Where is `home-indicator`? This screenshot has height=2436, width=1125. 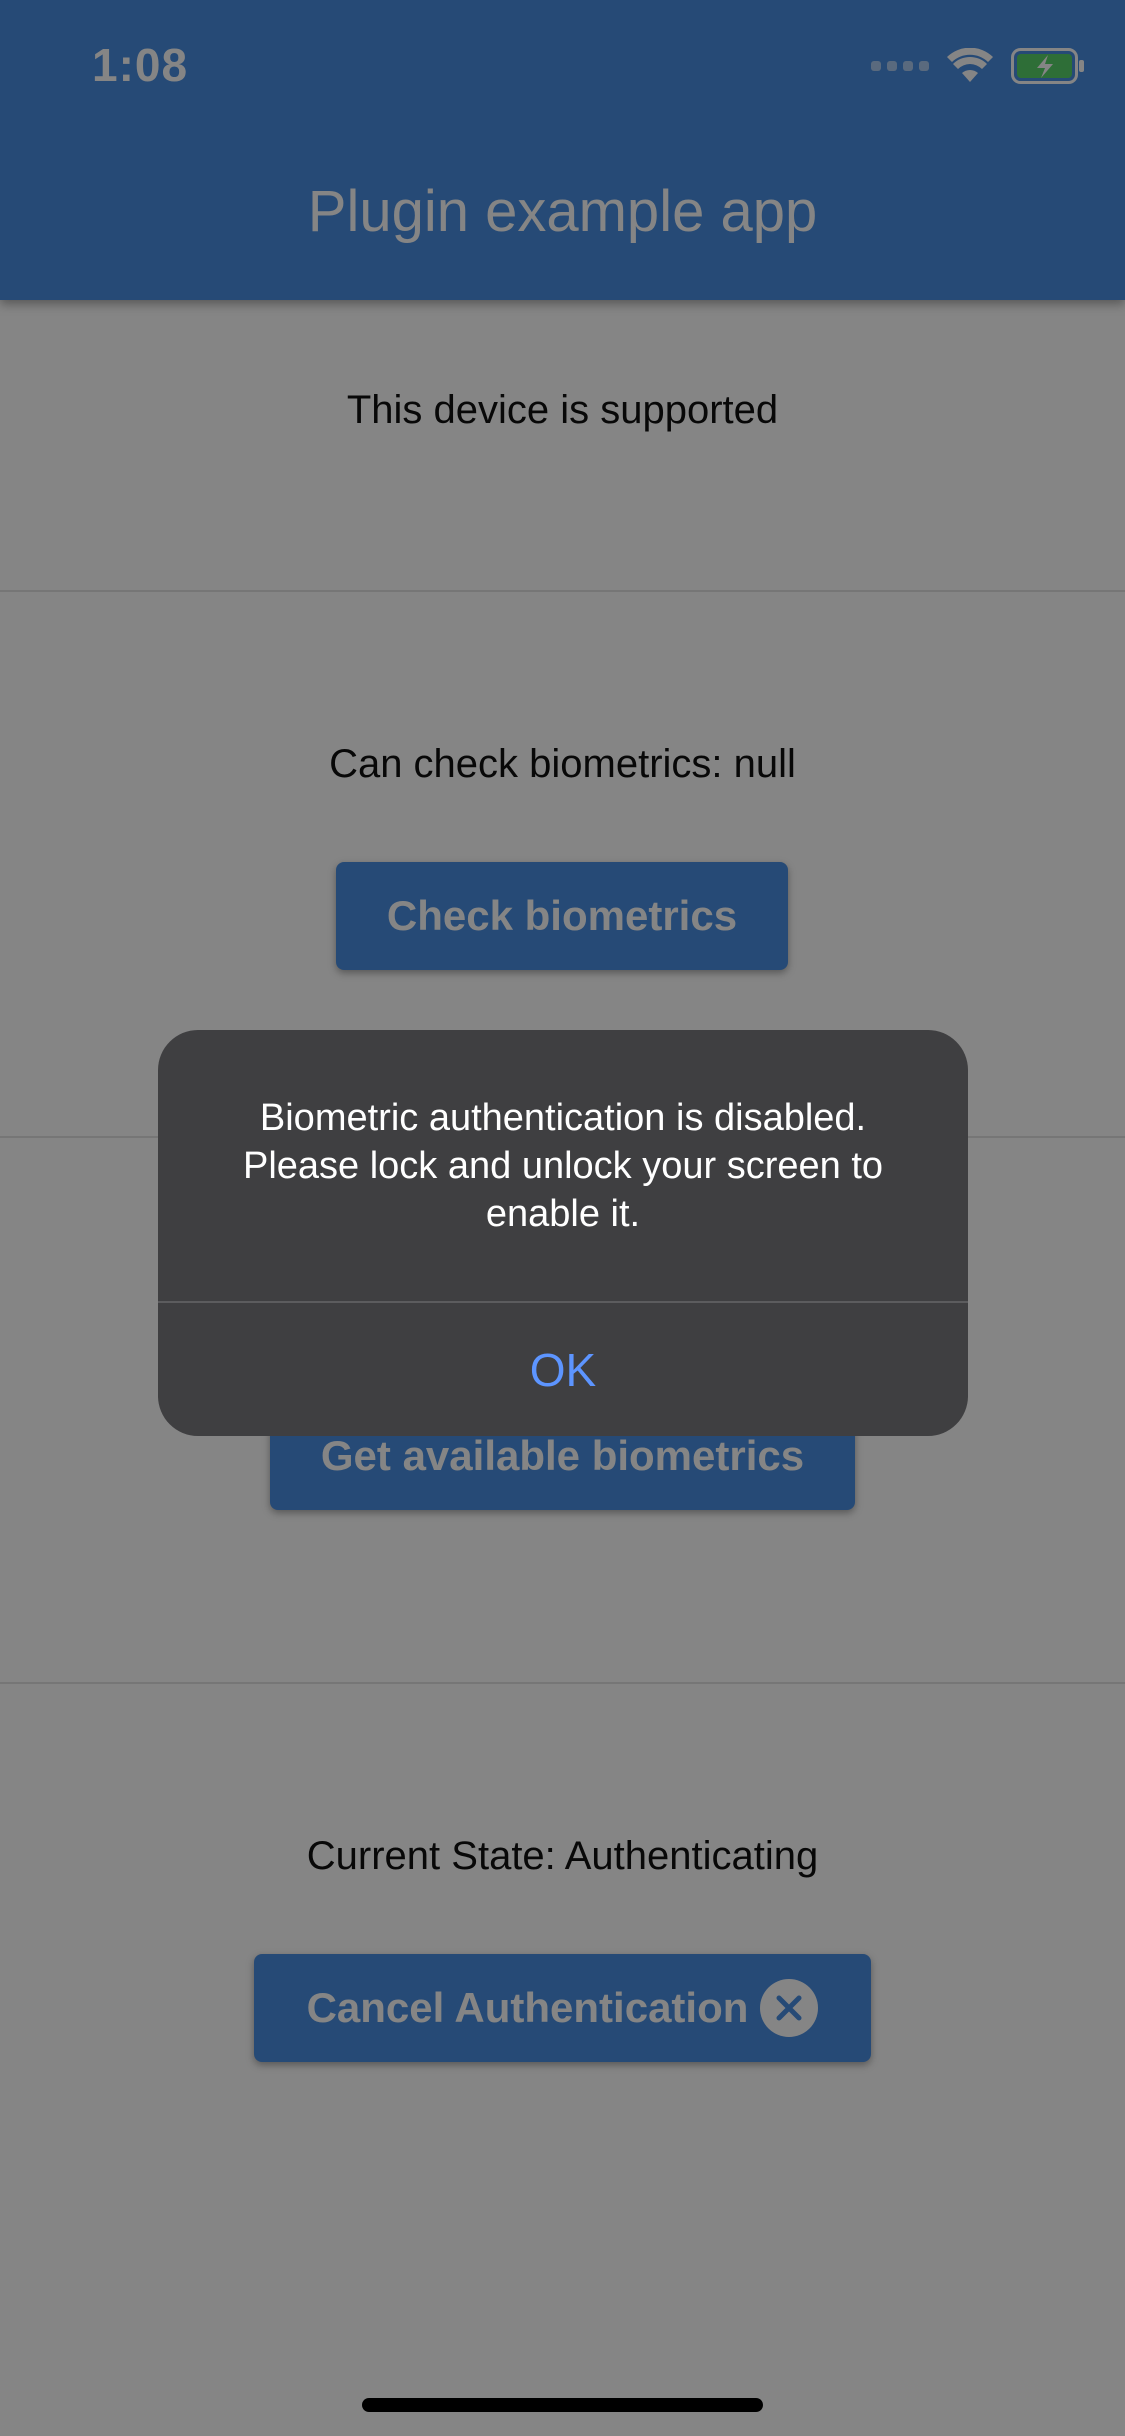 home-indicator is located at coordinates (562, 2405).